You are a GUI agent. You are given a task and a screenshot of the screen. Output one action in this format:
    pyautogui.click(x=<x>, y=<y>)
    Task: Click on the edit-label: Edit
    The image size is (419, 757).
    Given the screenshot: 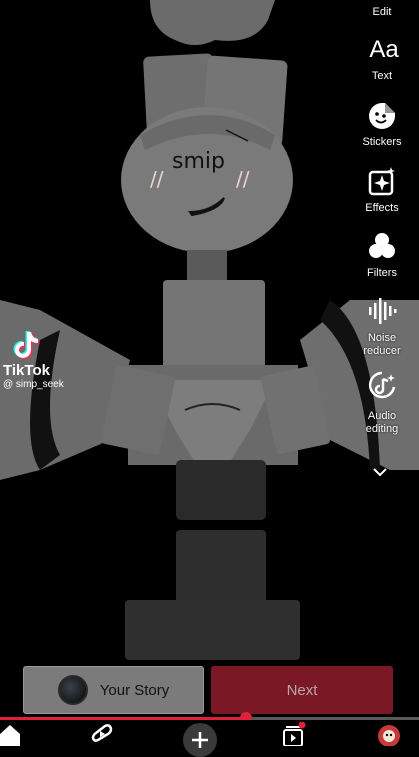 What is the action you would take?
    pyautogui.click(x=382, y=12)
    